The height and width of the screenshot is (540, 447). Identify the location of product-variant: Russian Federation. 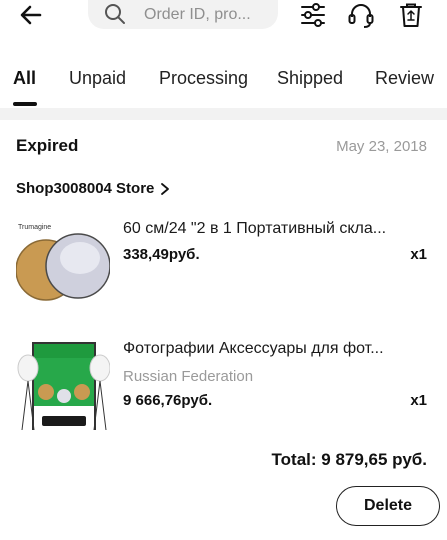
(188, 376).